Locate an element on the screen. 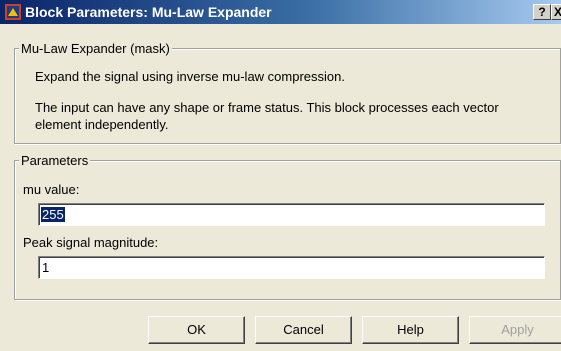  simulink-block-icon is located at coordinates (13, 12).